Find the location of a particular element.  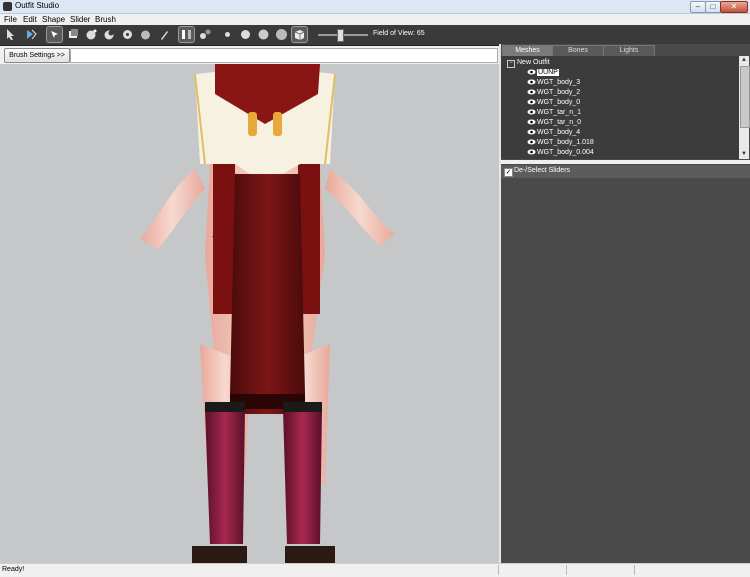

scroll-up-icon: ▲ is located at coordinates (744, 60).